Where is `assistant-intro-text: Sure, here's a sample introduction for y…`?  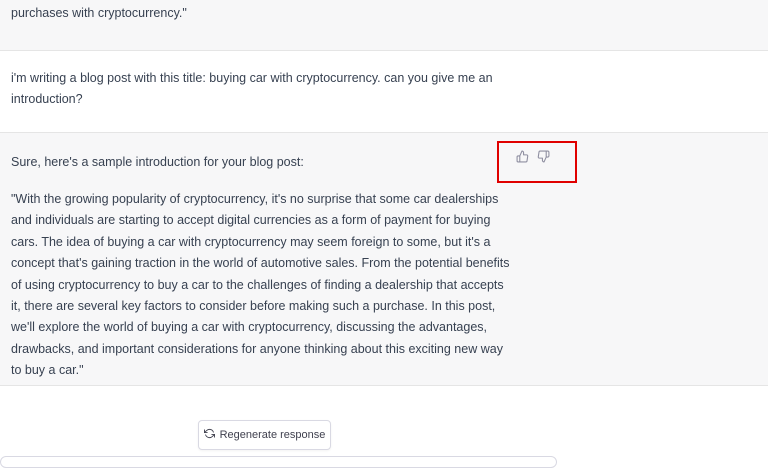
assistant-intro-text: Sure, here's a sample introduction for y… is located at coordinates (157, 162).